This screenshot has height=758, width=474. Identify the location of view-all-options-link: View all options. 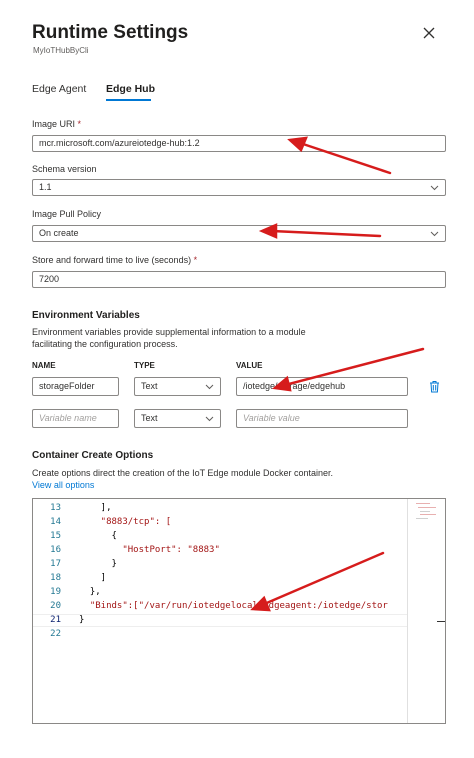
(63, 485).